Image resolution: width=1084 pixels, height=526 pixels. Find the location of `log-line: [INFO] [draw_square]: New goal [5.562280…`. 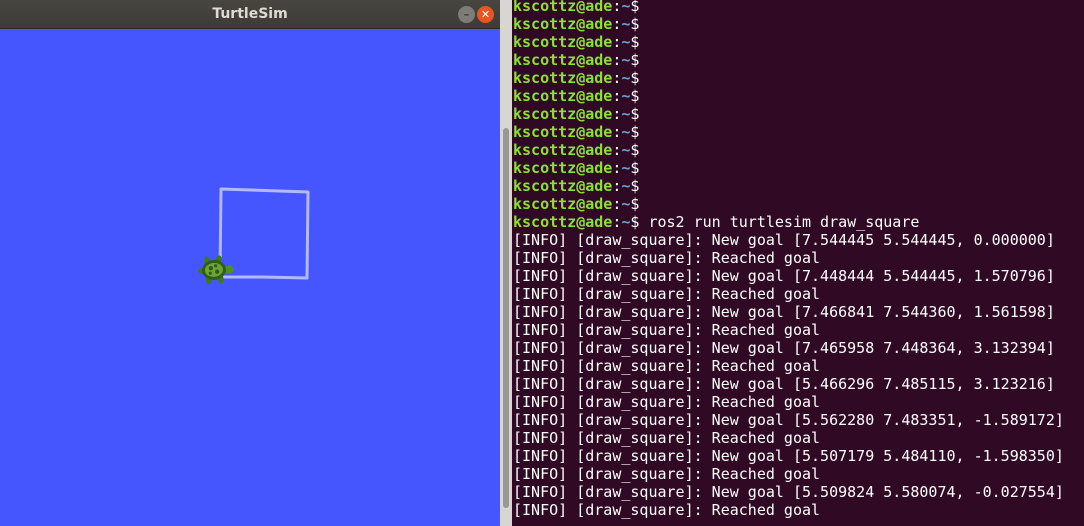

log-line: [INFO] [draw_square]: New goal [5.562280… is located at coordinates (788, 420).